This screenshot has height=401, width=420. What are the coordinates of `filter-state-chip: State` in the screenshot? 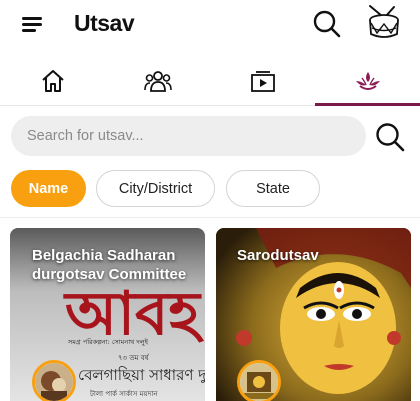 It's located at (273, 188).